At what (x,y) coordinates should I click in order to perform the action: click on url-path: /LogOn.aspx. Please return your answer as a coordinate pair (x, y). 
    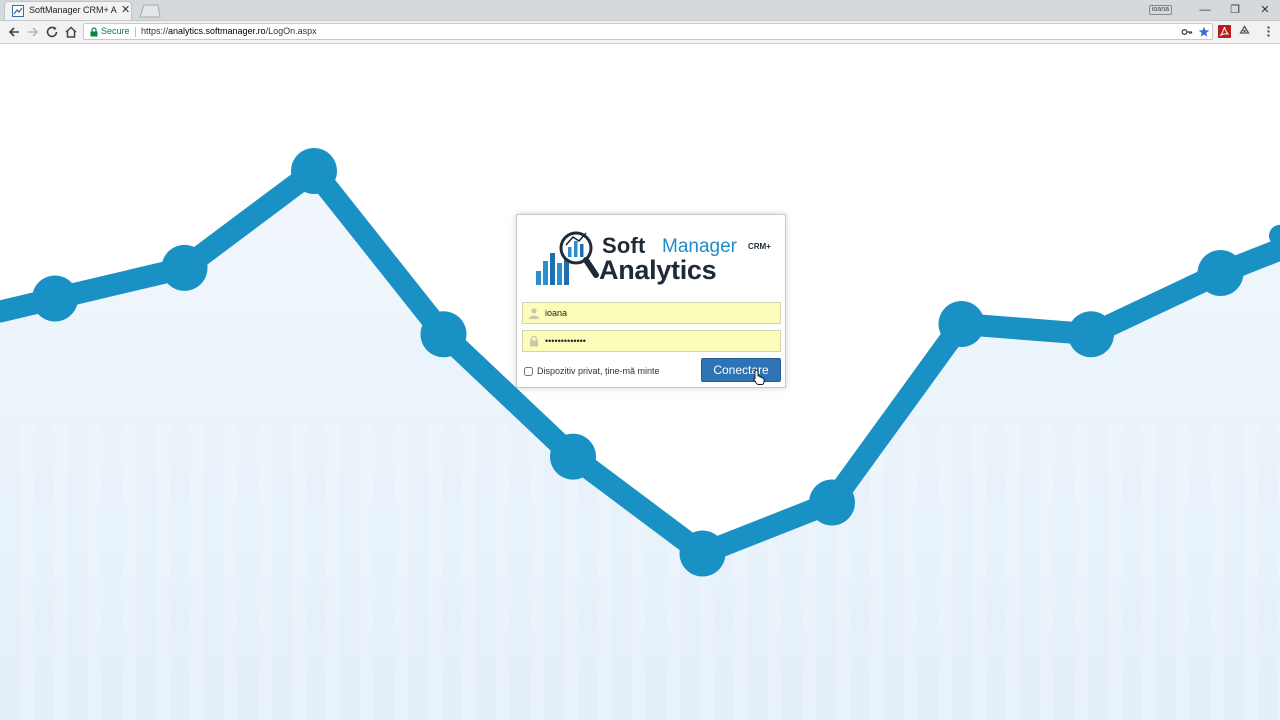
    Looking at the image, I should click on (291, 31).